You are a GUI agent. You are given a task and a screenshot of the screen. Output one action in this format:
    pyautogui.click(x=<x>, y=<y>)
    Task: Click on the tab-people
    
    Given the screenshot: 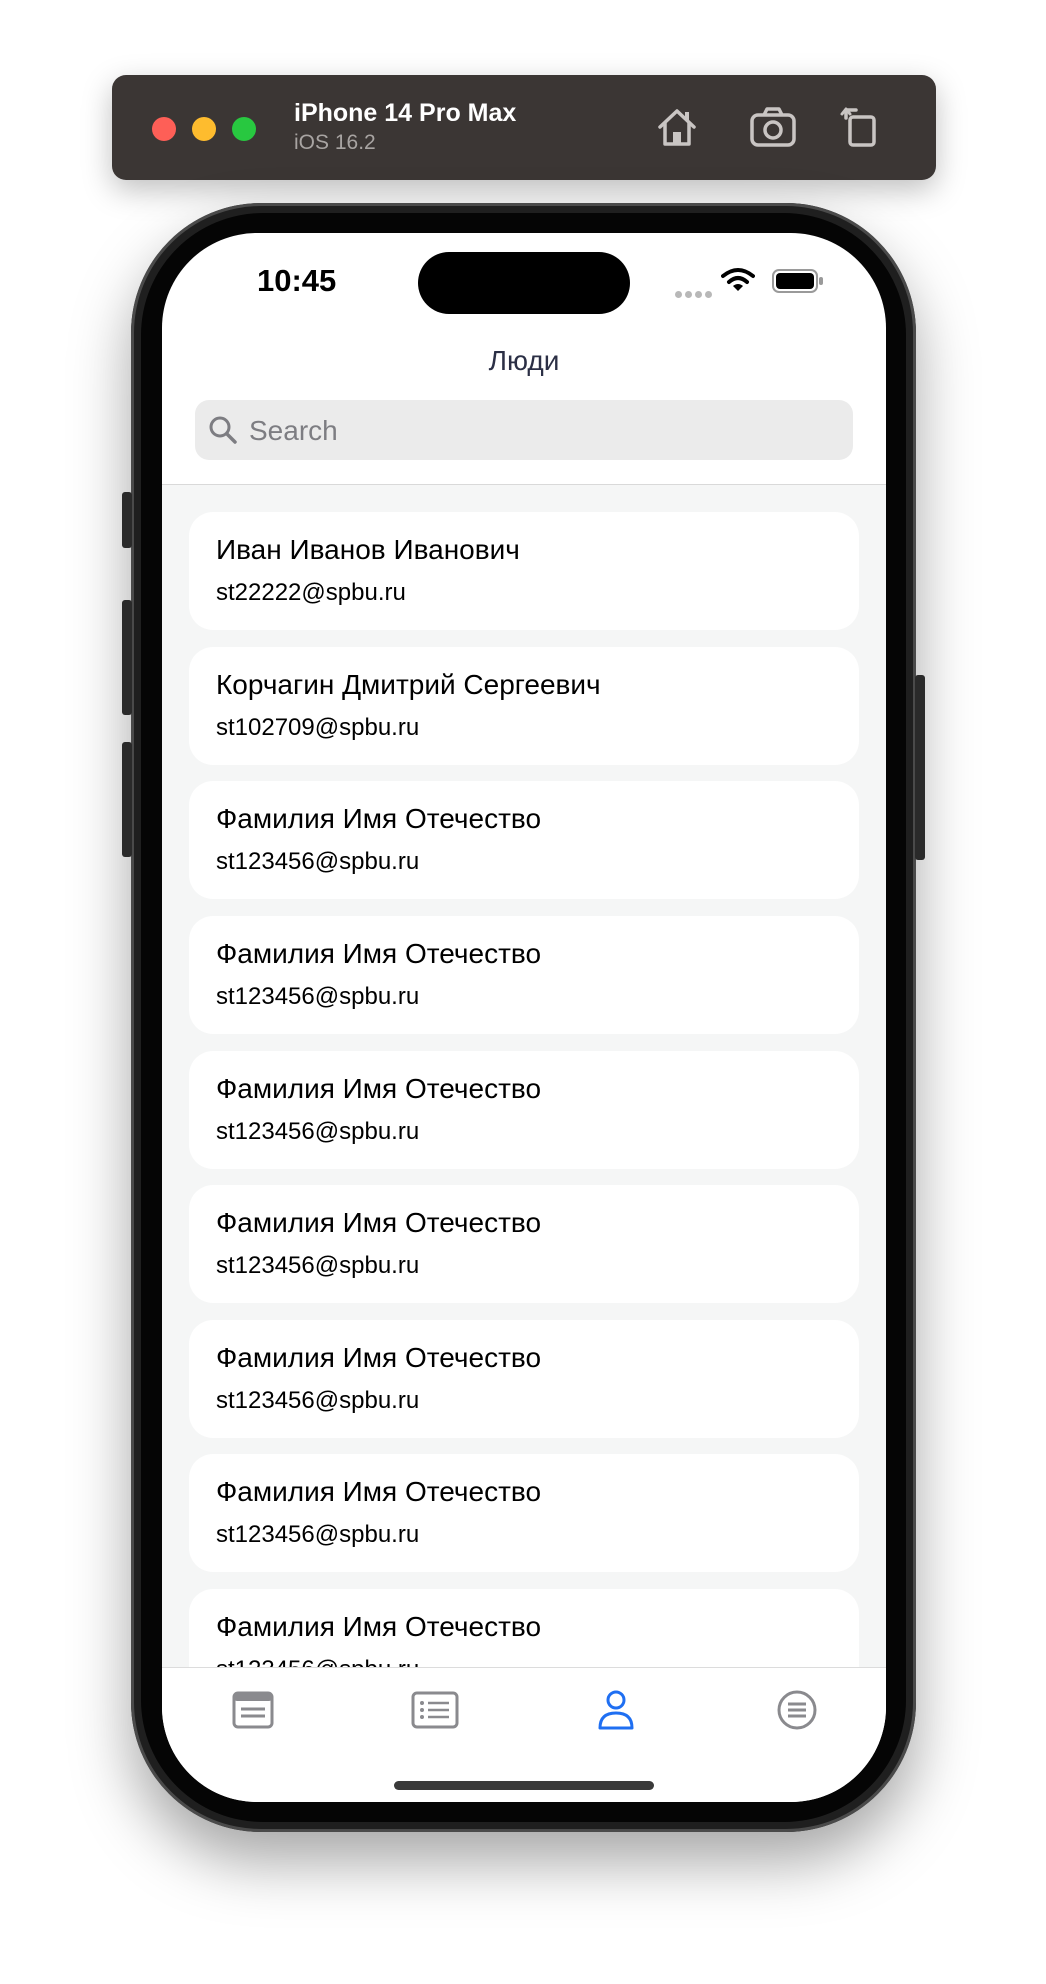 What is the action you would take?
    pyautogui.click(x=616, y=1710)
    